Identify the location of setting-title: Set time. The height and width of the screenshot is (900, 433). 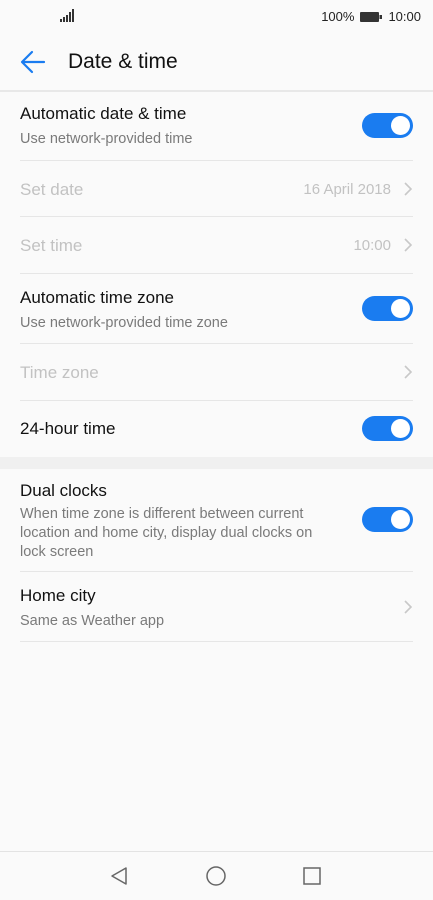
(51, 245).